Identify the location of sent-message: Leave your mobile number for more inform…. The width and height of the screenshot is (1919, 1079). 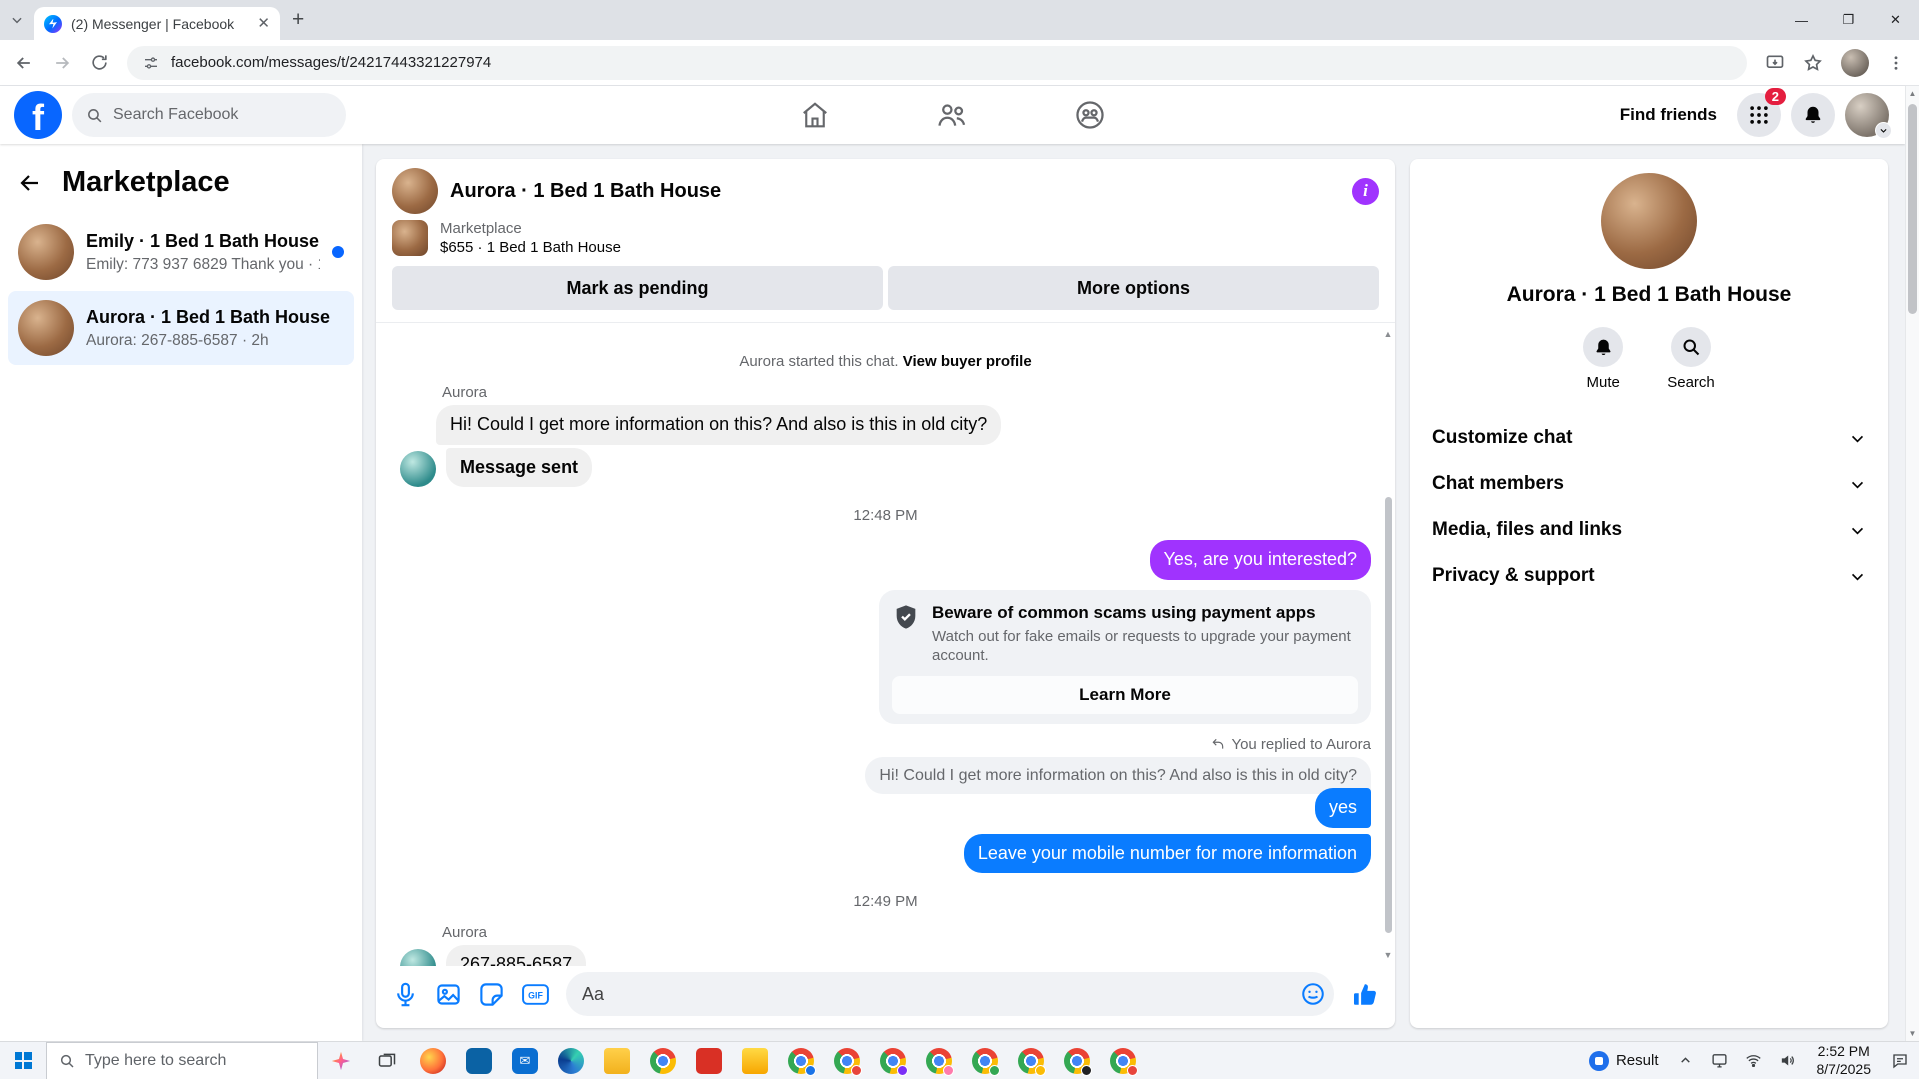
(1167, 853).